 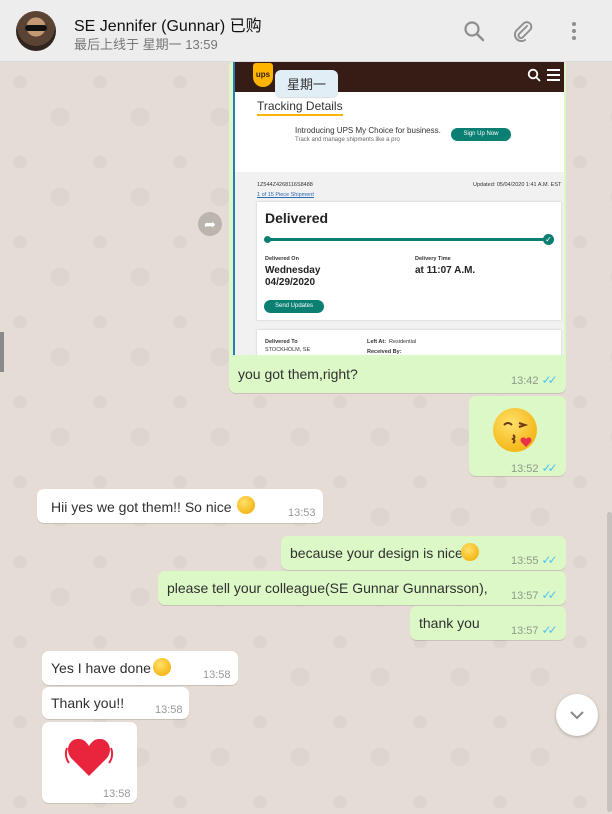 What do you see at coordinates (36, 28) in the screenshot?
I see `sunglasses-detail` at bounding box center [36, 28].